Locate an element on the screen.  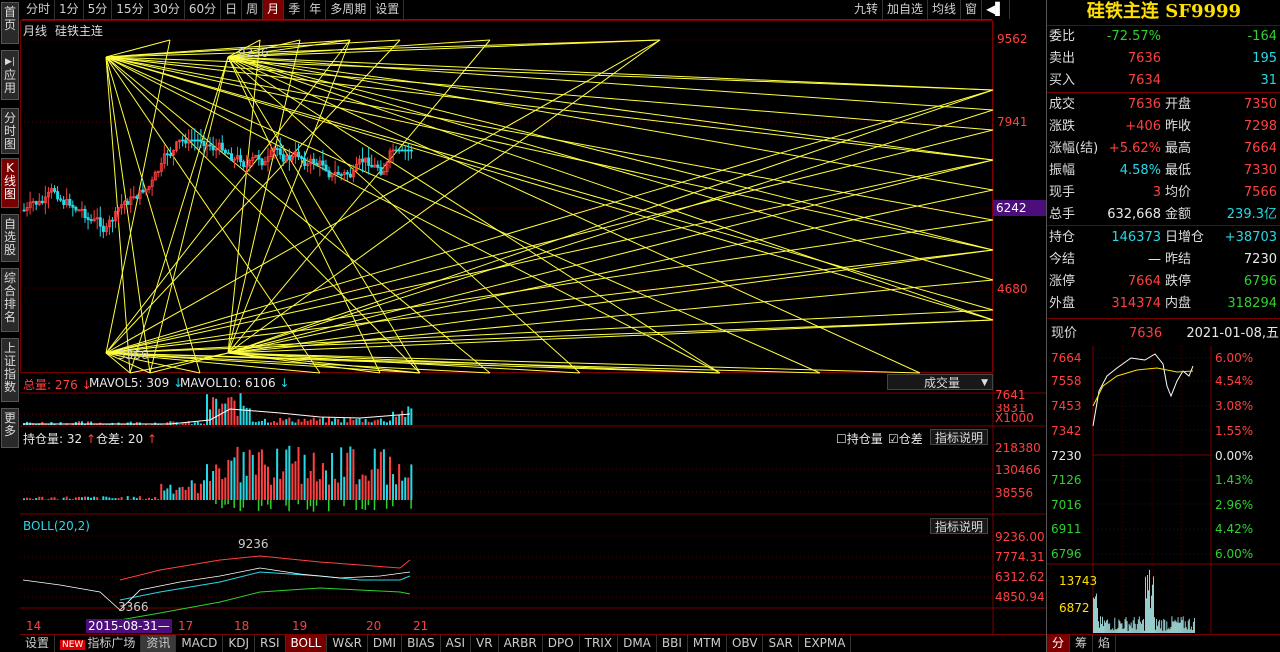
side-tab-index: 上证指数 is located at coordinates (10, 370).